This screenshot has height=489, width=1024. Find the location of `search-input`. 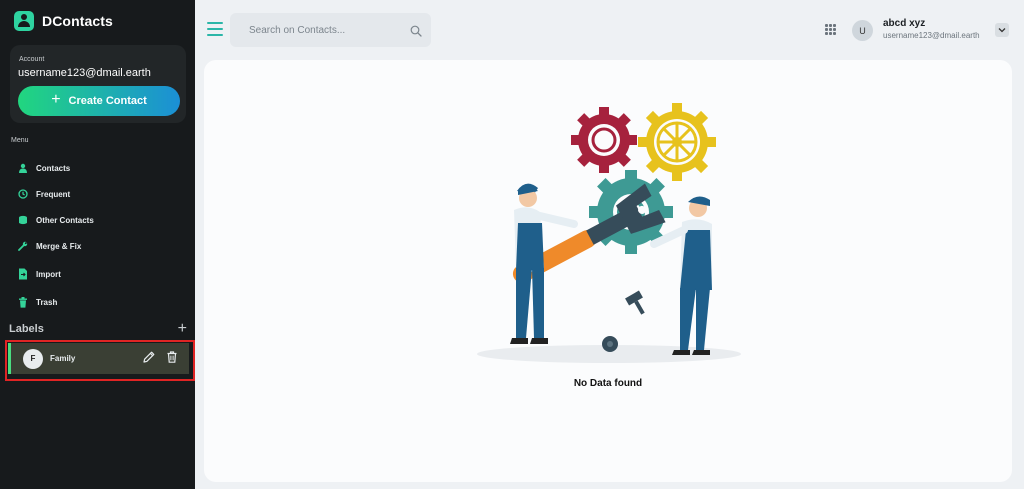

search-input is located at coordinates (317, 30).